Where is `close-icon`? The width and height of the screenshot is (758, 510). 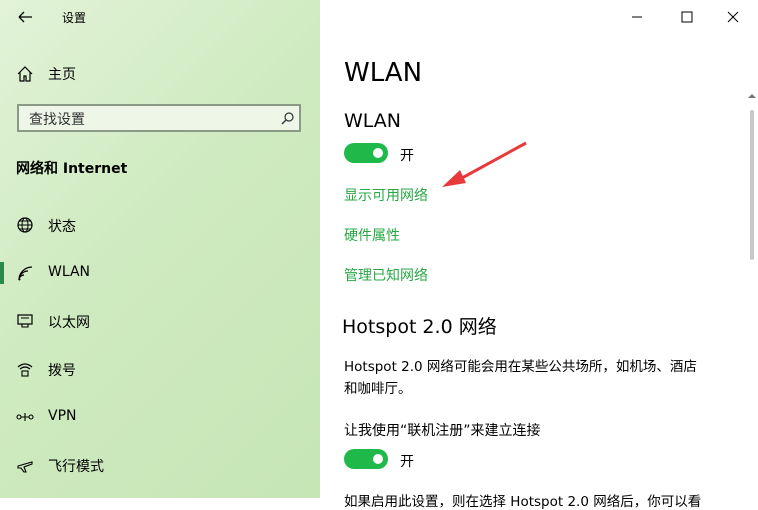 close-icon is located at coordinates (733, 17).